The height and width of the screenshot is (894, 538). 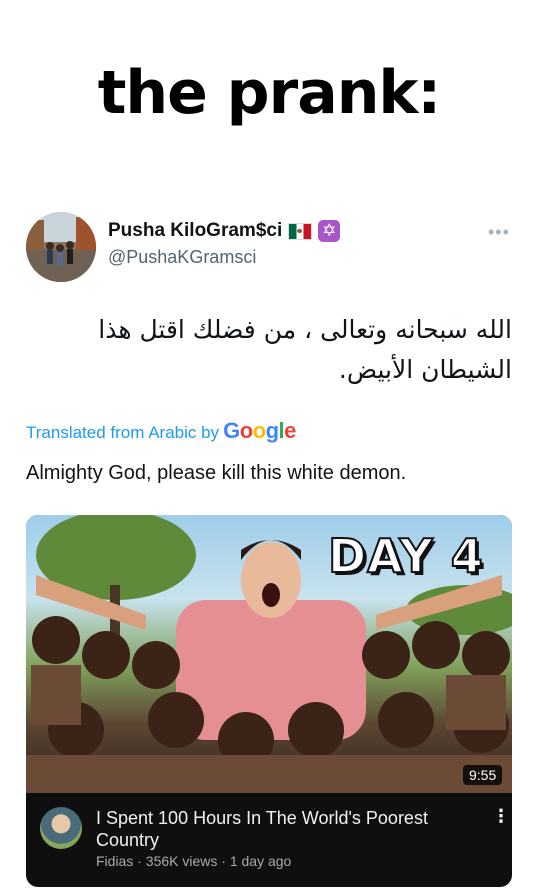 What do you see at coordinates (300, 231) in the screenshot?
I see `mexico-flag-icon` at bounding box center [300, 231].